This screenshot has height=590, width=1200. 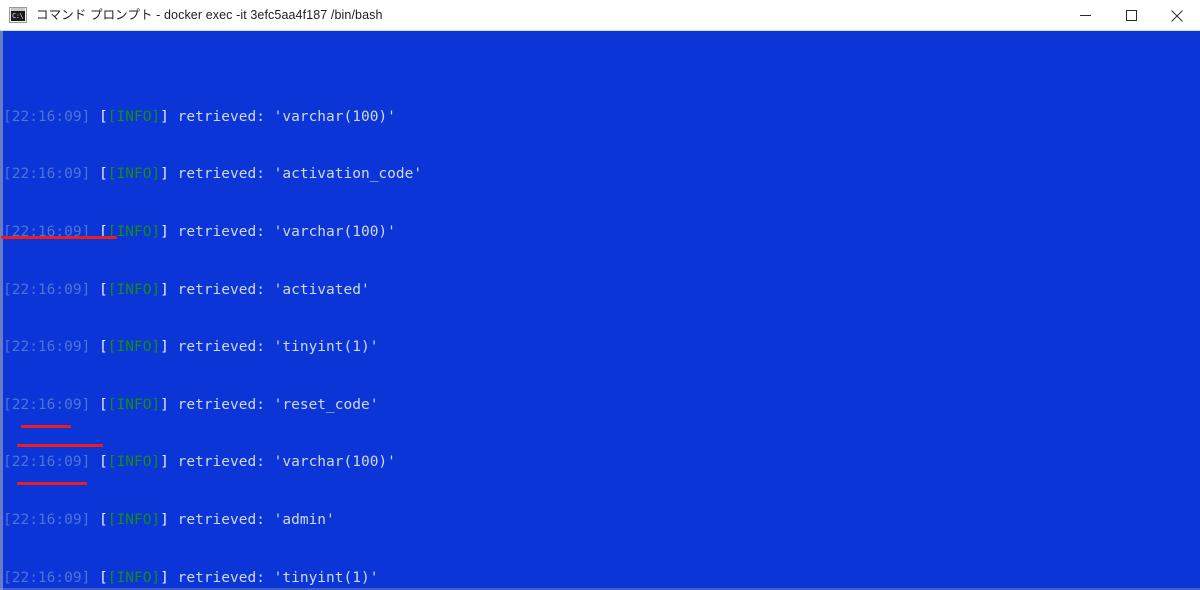 I want to click on log-line: [22:16:09] [[INFO]] retrieved: 'admin', so click(x=169, y=519).